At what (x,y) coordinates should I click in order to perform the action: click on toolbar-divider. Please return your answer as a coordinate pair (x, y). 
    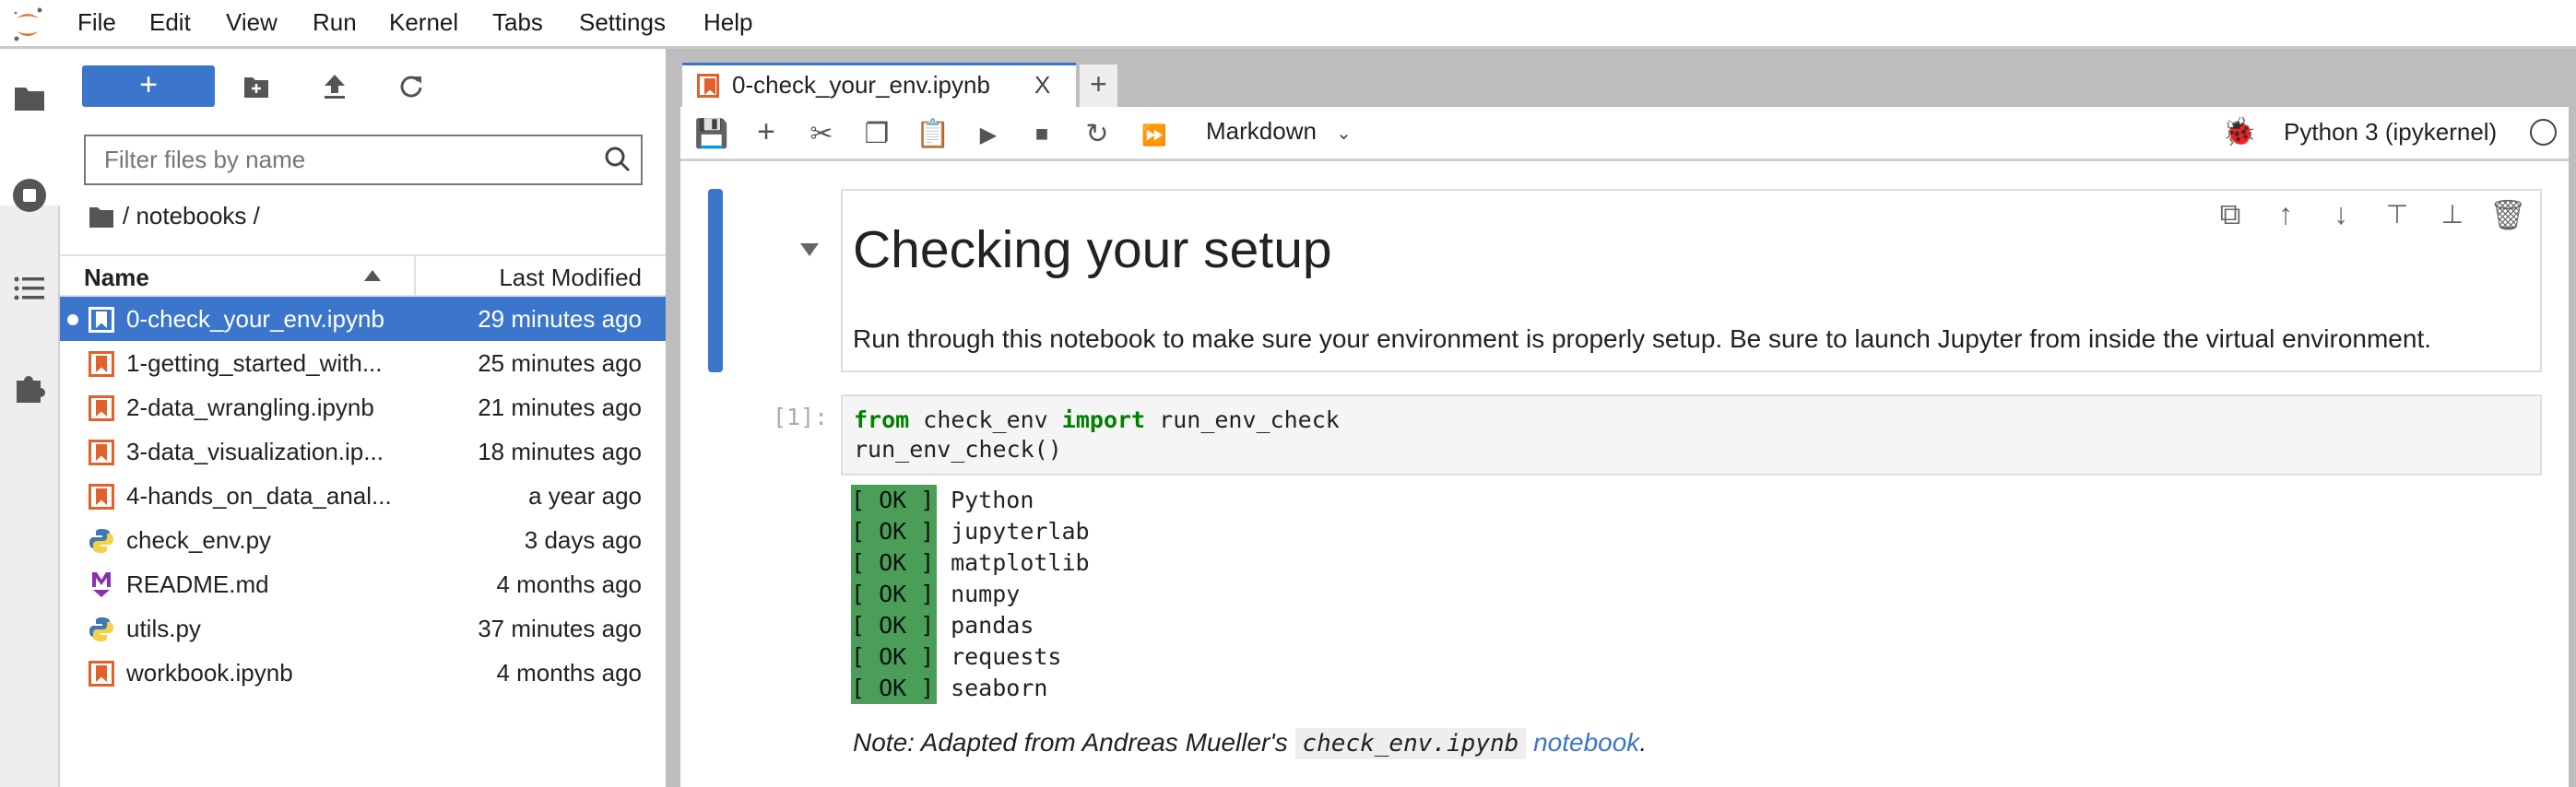
    Looking at the image, I should click on (1624, 160).